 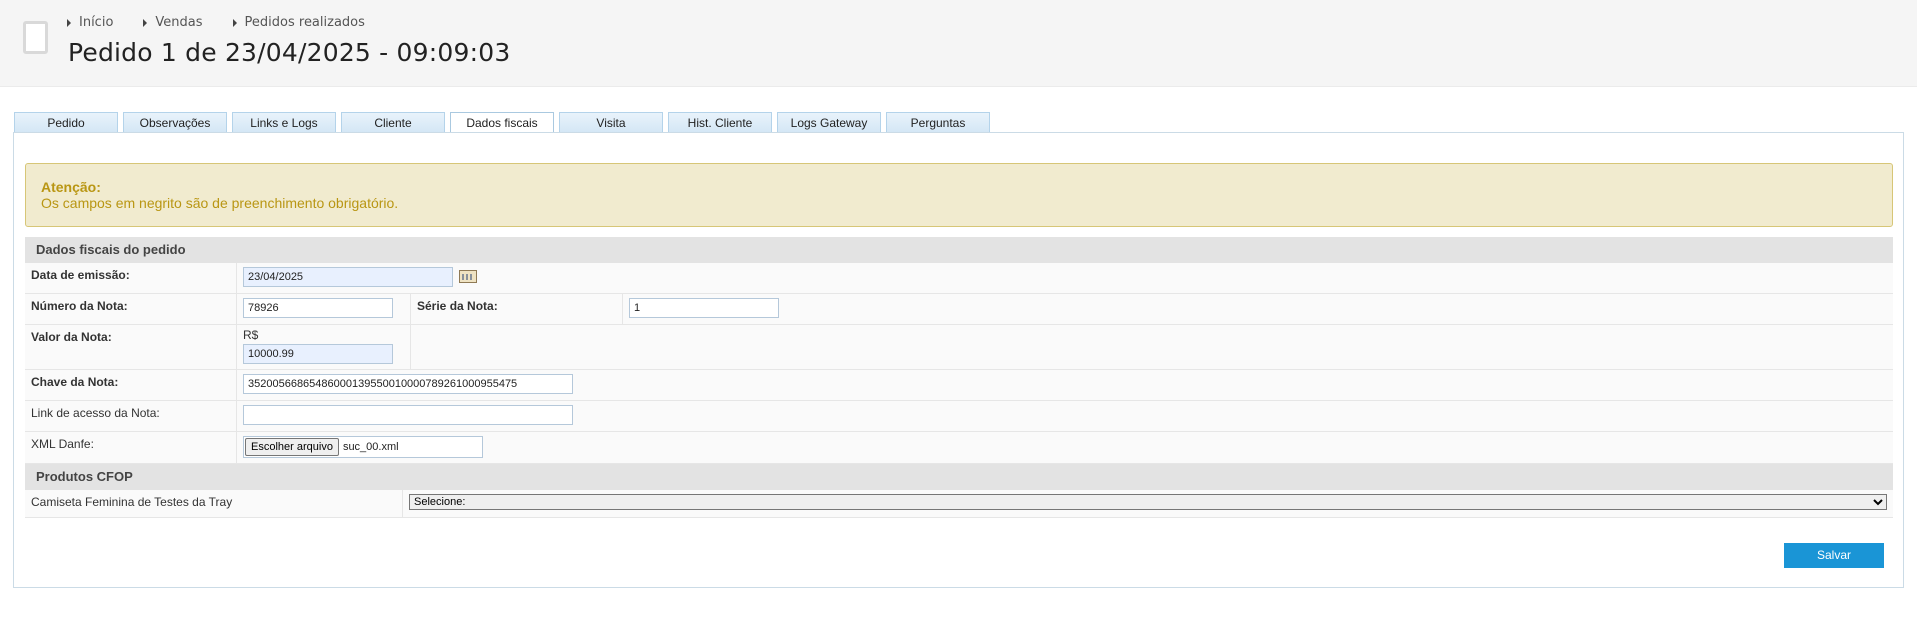 I want to click on tab-links-e-logs: Links e Logs, so click(x=284, y=122).